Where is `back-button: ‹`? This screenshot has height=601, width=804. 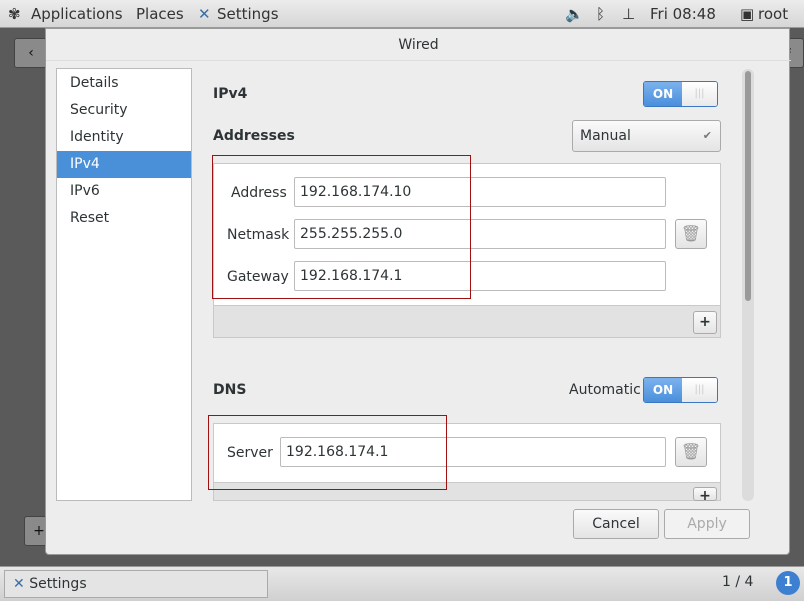
back-button: ‹ is located at coordinates (31, 53).